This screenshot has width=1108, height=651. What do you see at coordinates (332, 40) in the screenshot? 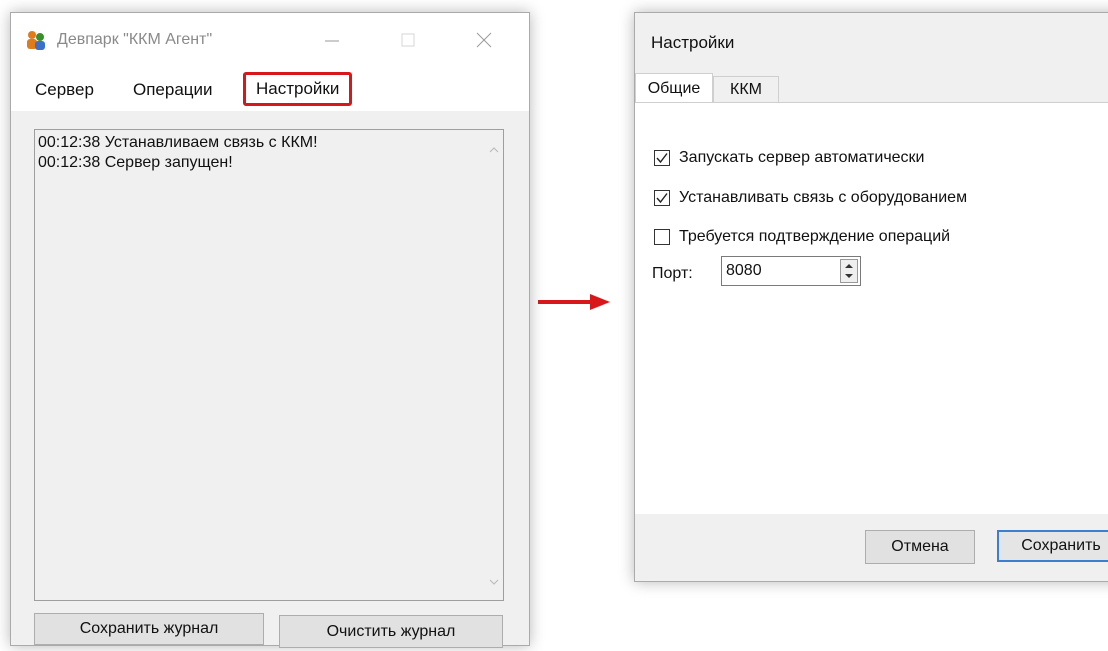
I see `minimize-button` at bounding box center [332, 40].